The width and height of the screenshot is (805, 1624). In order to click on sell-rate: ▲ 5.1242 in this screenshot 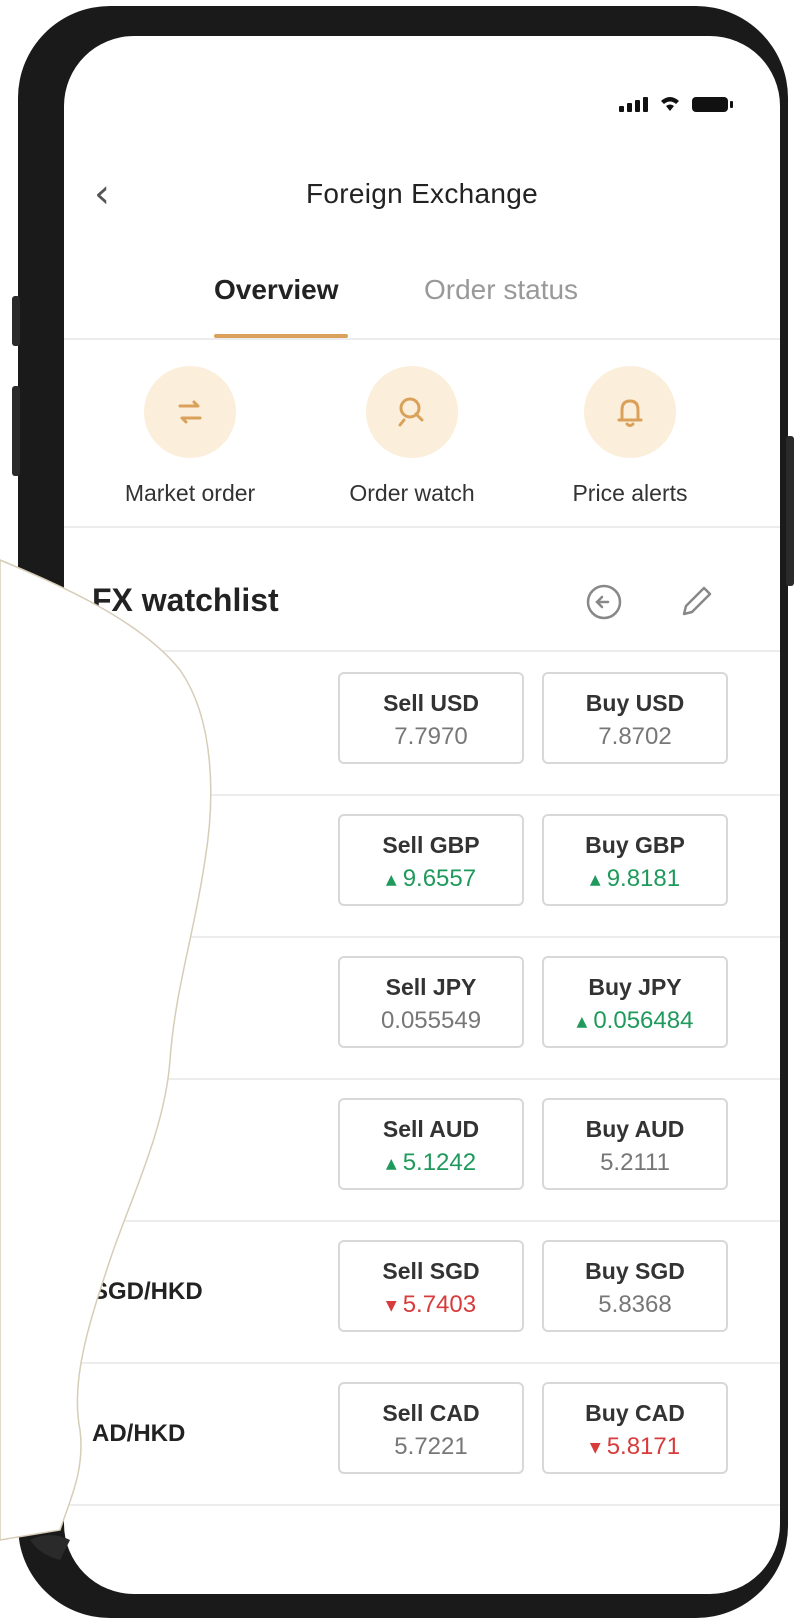, I will do `click(431, 1163)`.